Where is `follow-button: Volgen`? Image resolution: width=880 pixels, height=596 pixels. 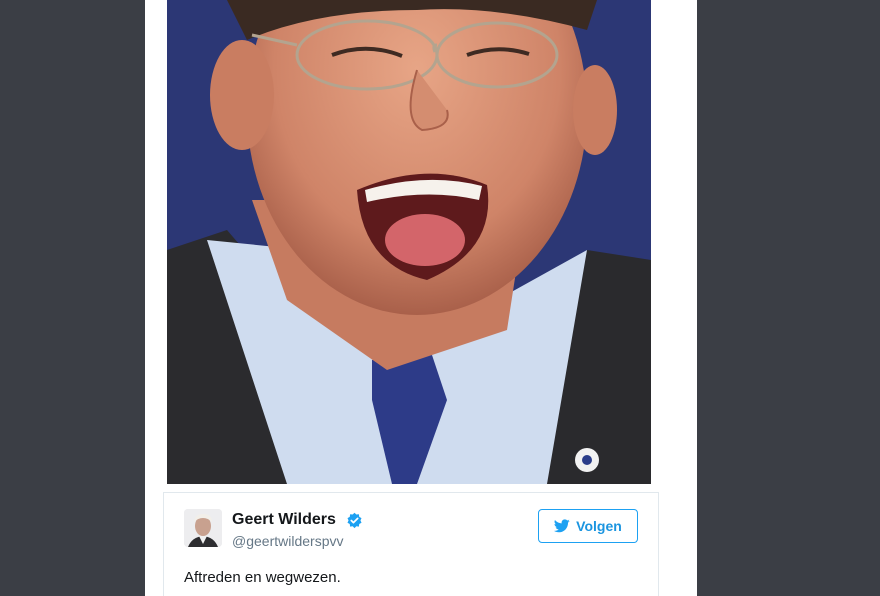 follow-button: Volgen is located at coordinates (588, 526).